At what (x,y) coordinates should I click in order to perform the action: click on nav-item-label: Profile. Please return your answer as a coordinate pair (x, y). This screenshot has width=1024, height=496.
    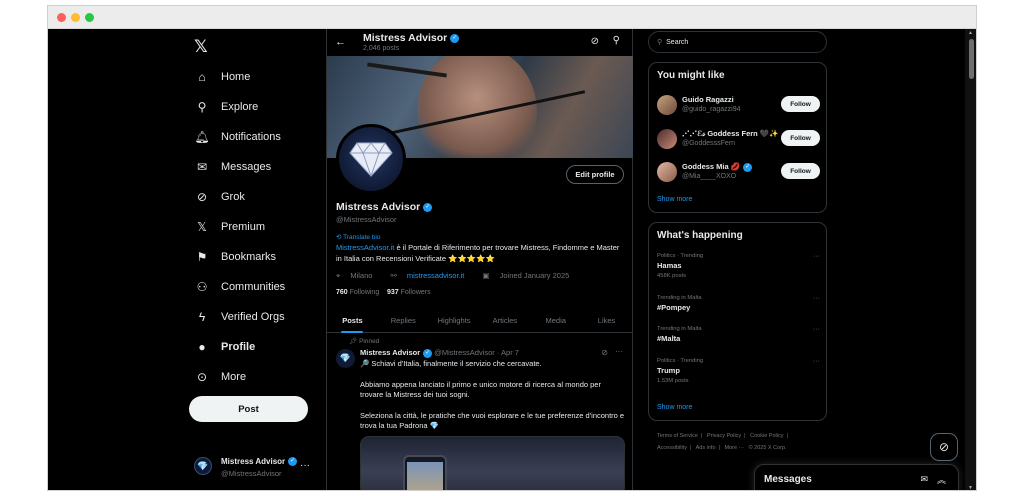
    Looking at the image, I should click on (238, 347).